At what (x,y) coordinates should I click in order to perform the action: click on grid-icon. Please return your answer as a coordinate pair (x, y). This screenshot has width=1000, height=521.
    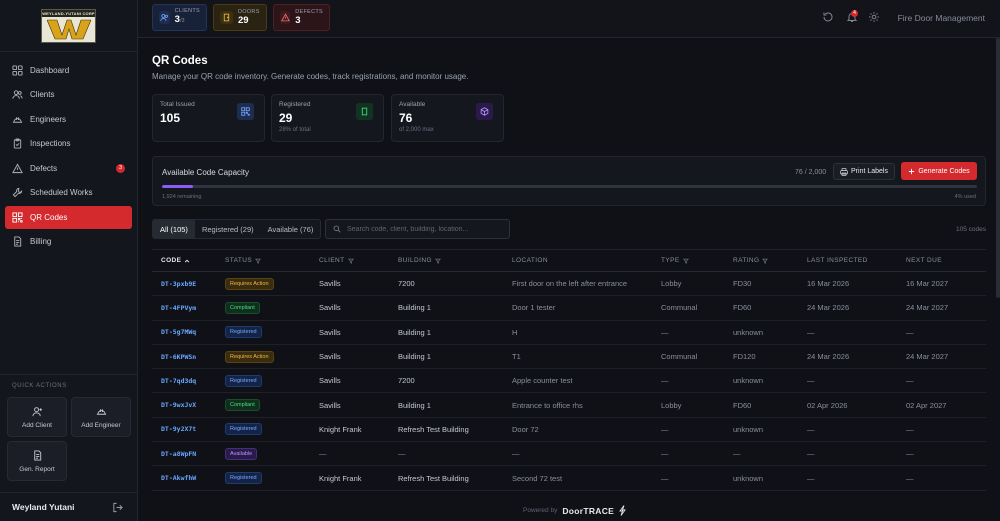
    Looking at the image, I should click on (17, 70).